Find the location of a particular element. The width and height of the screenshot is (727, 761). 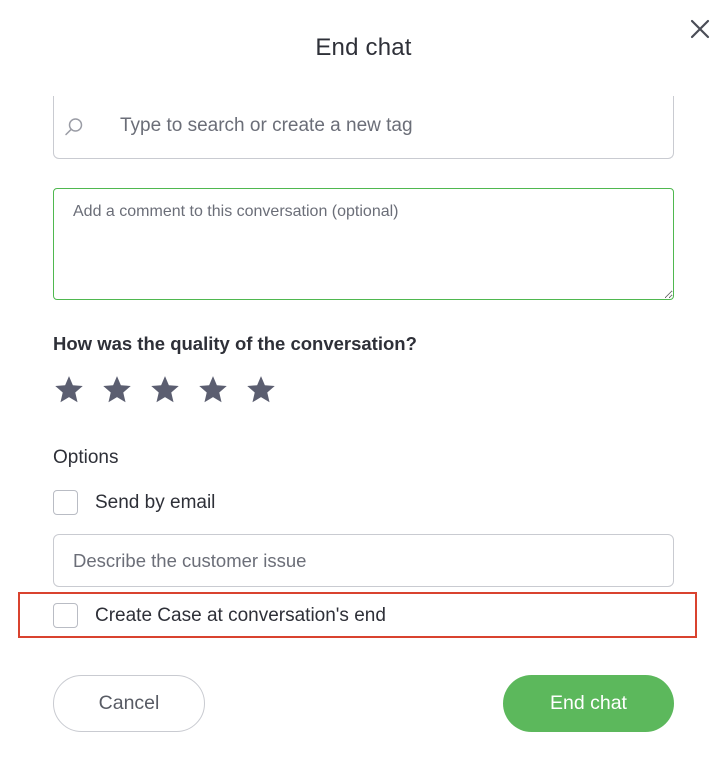

star-rating is located at coordinates (165, 390).